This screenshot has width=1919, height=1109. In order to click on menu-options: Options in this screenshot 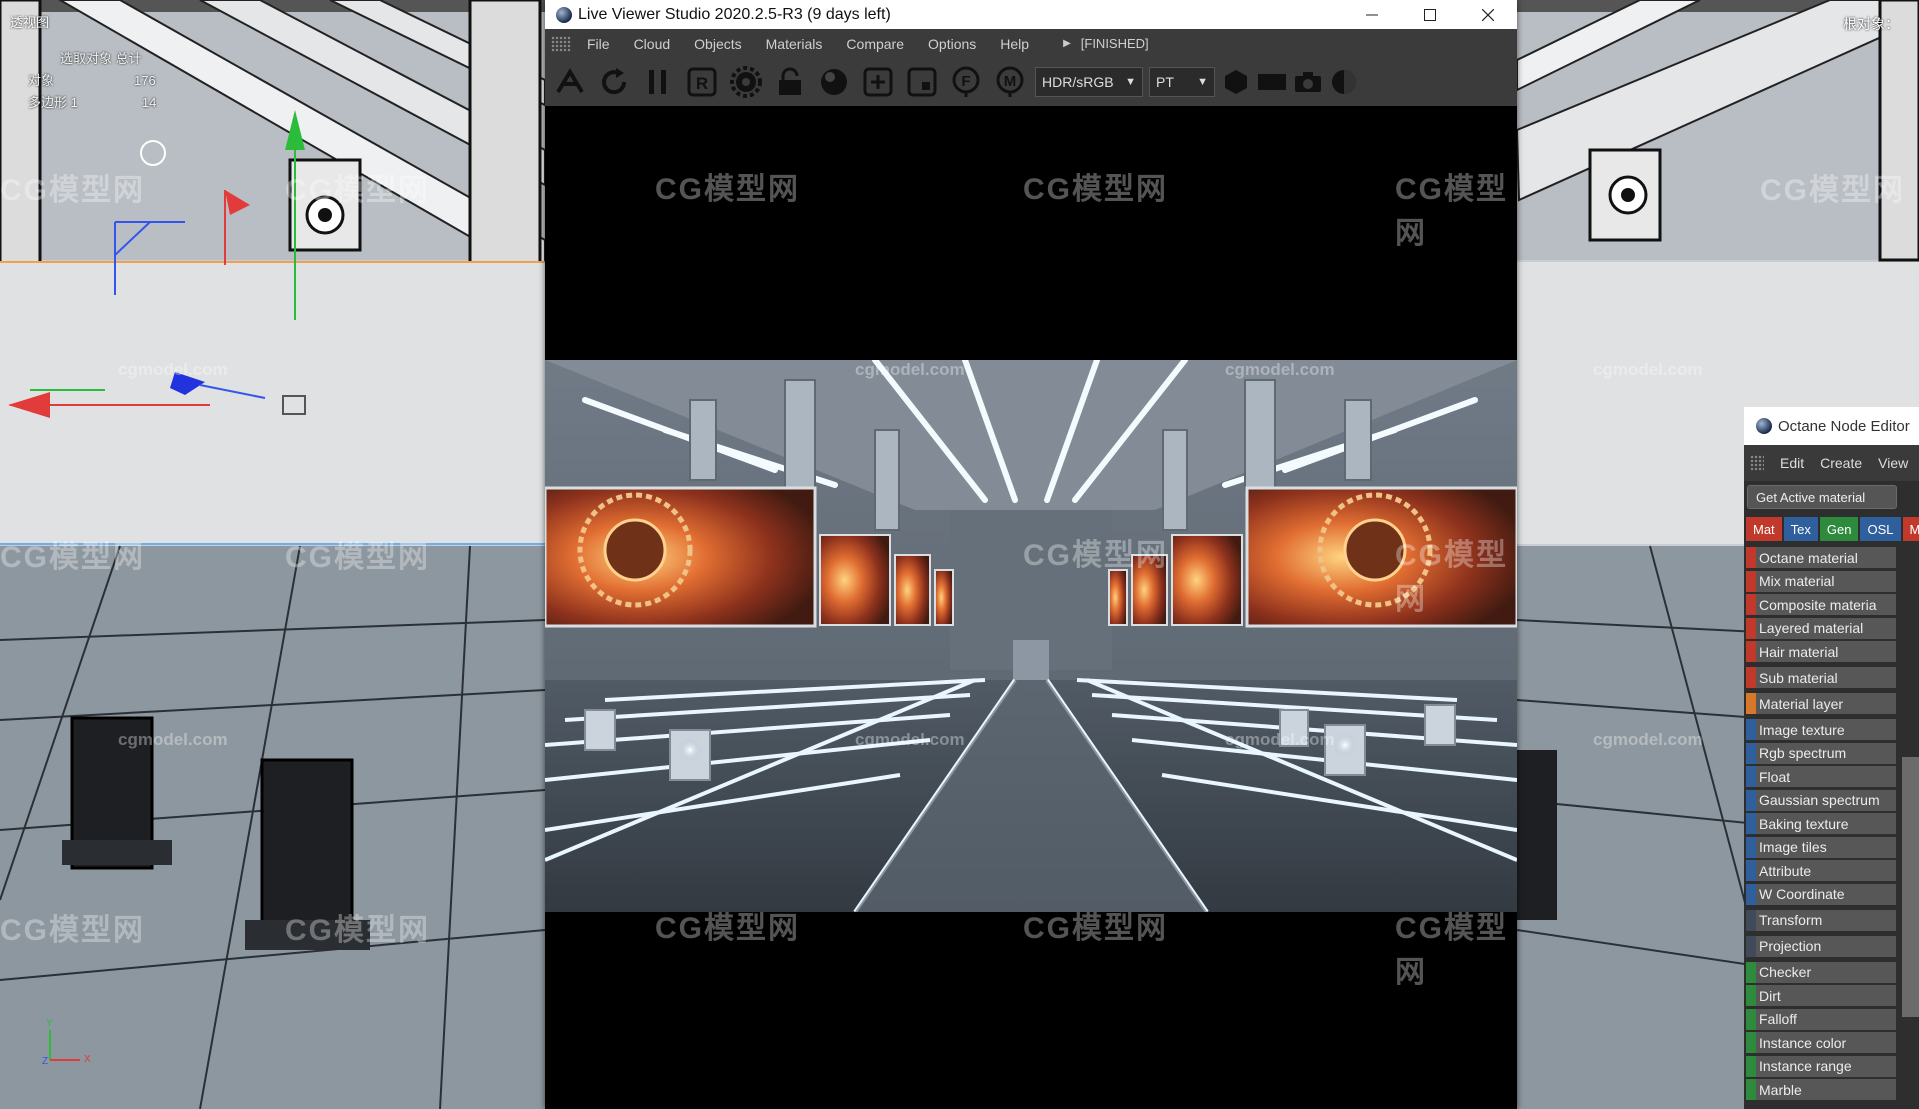, I will do `click(952, 44)`.